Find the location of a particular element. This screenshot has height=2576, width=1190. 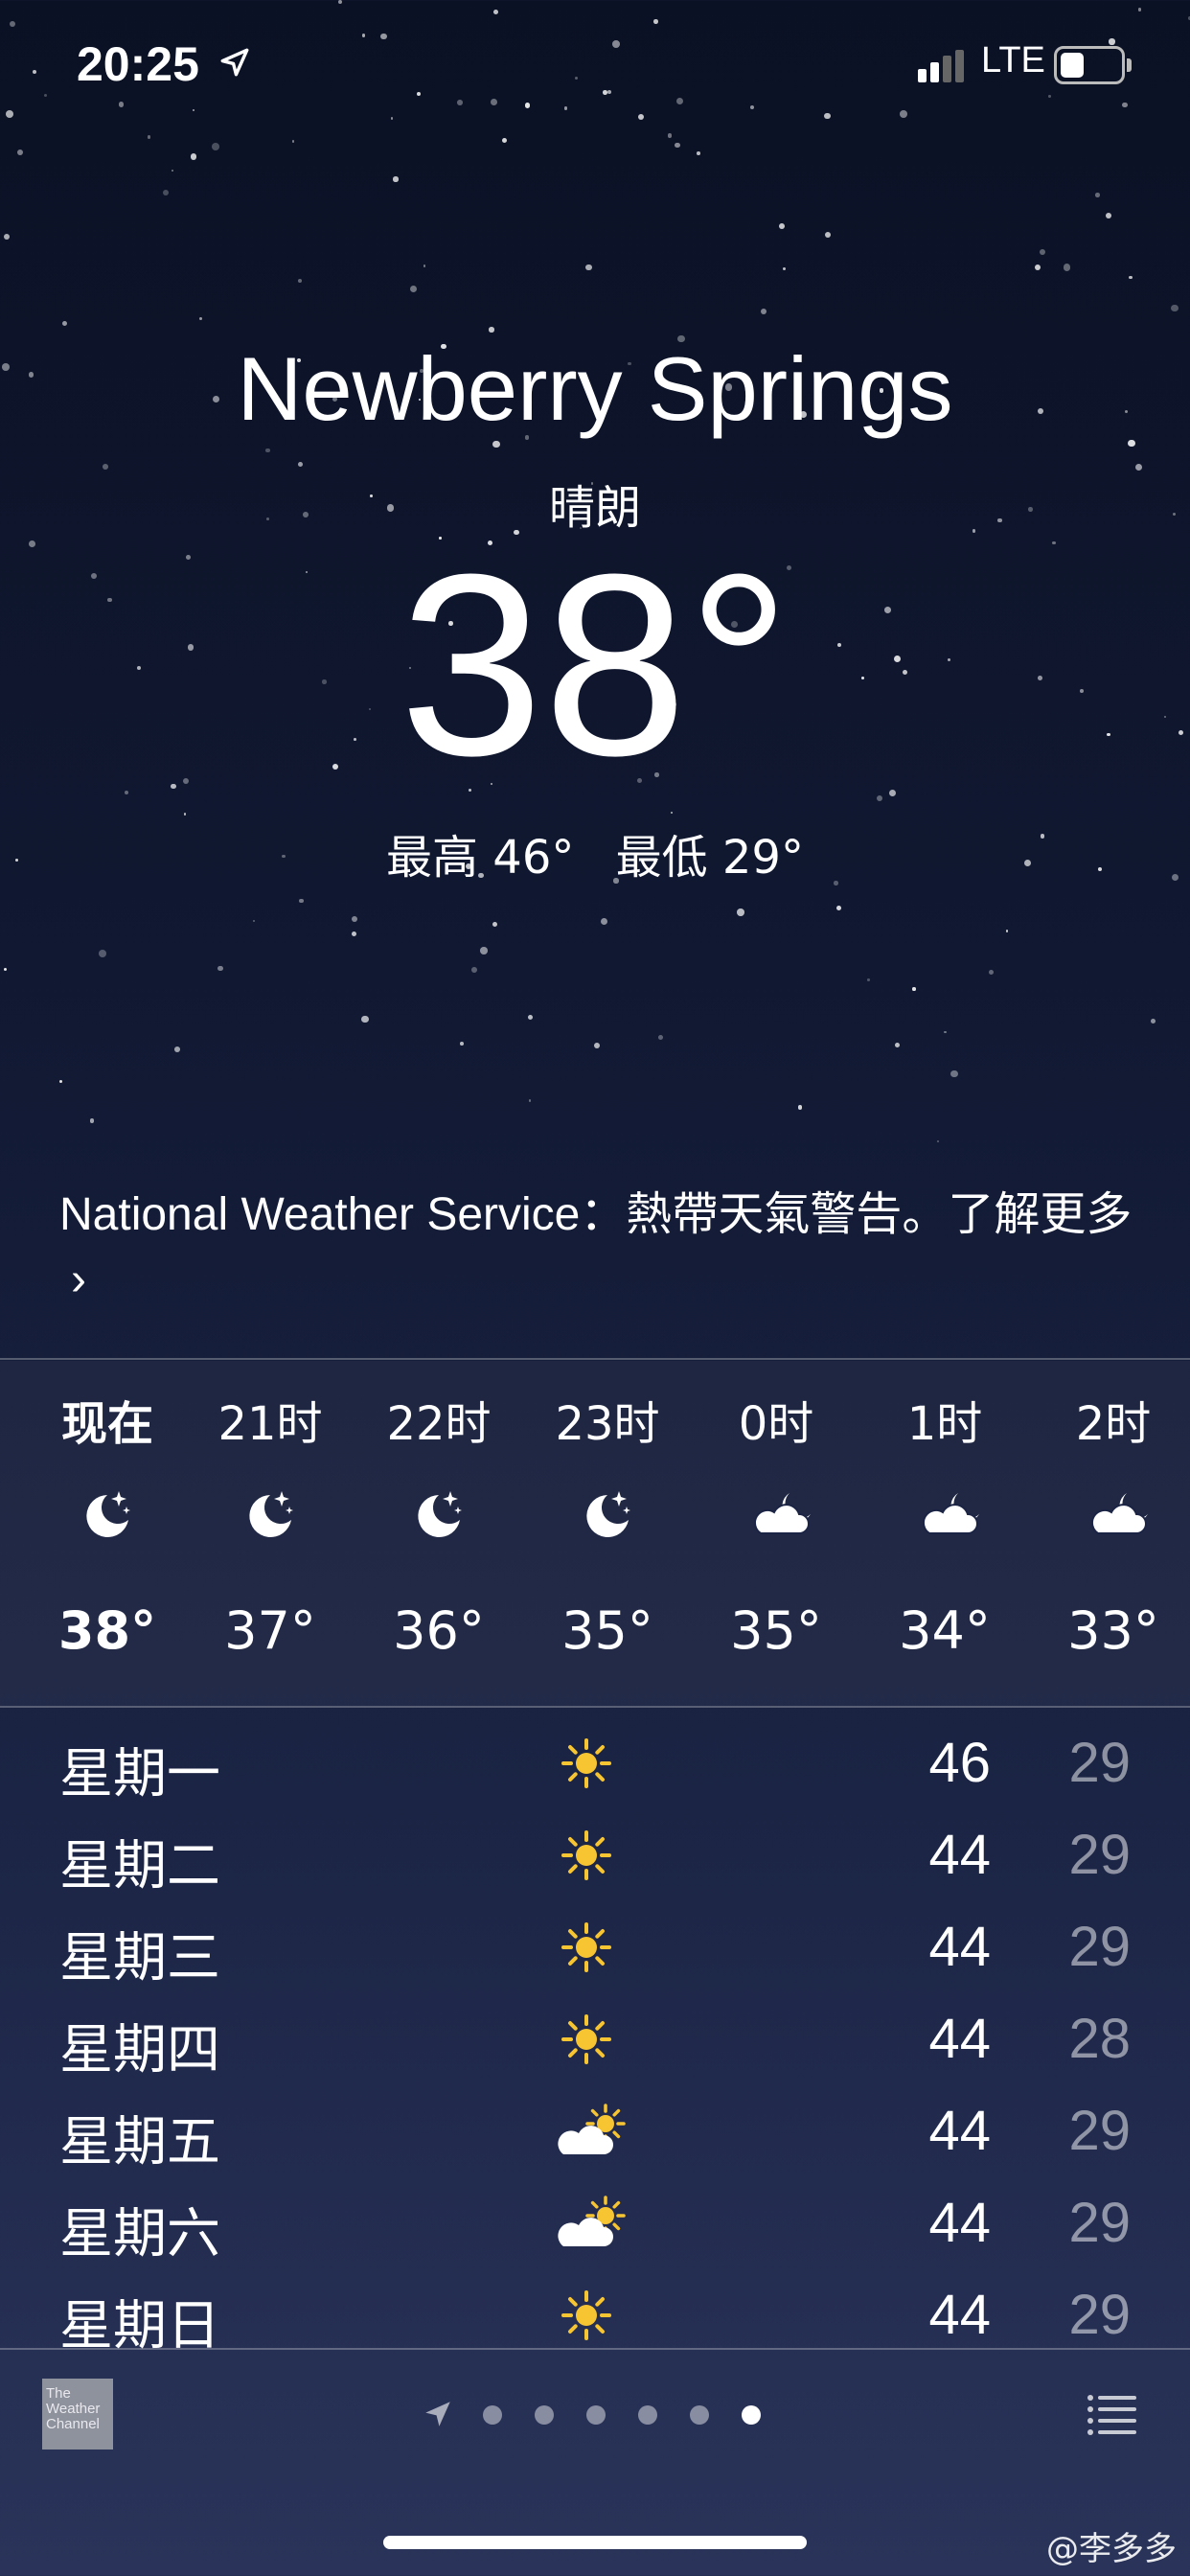

hourly-forecast: 现在 38° 21时 37° 22时 36° 23时 35° 0时 35° 1时 34° 2时 33° is located at coordinates (595, 1533).